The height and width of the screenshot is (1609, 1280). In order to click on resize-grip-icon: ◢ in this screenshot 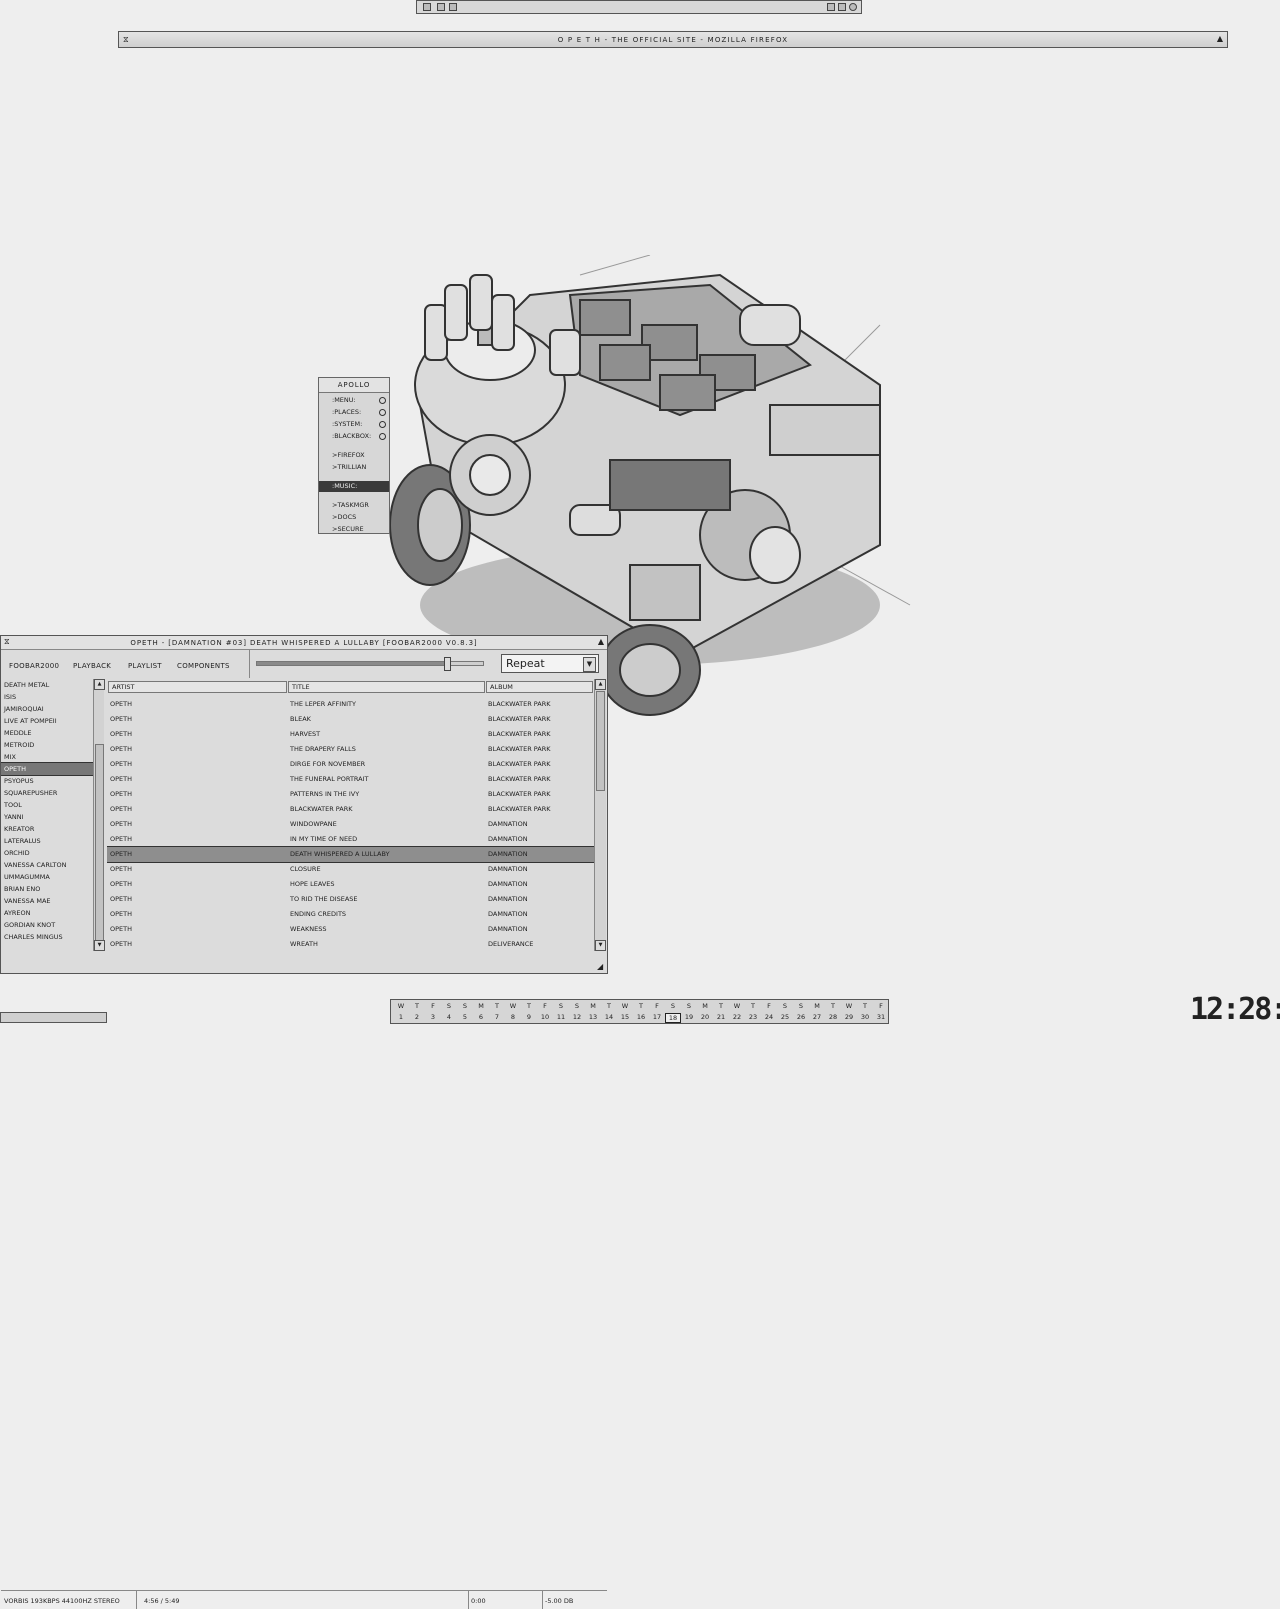, I will do `click(600, 966)`.